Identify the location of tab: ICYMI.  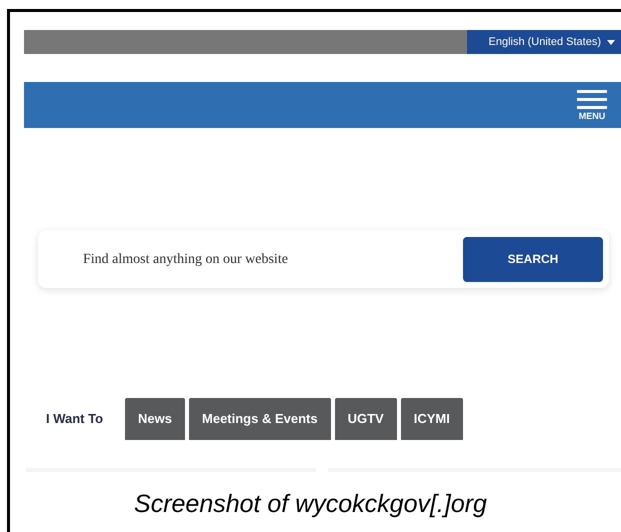
(431, 419).